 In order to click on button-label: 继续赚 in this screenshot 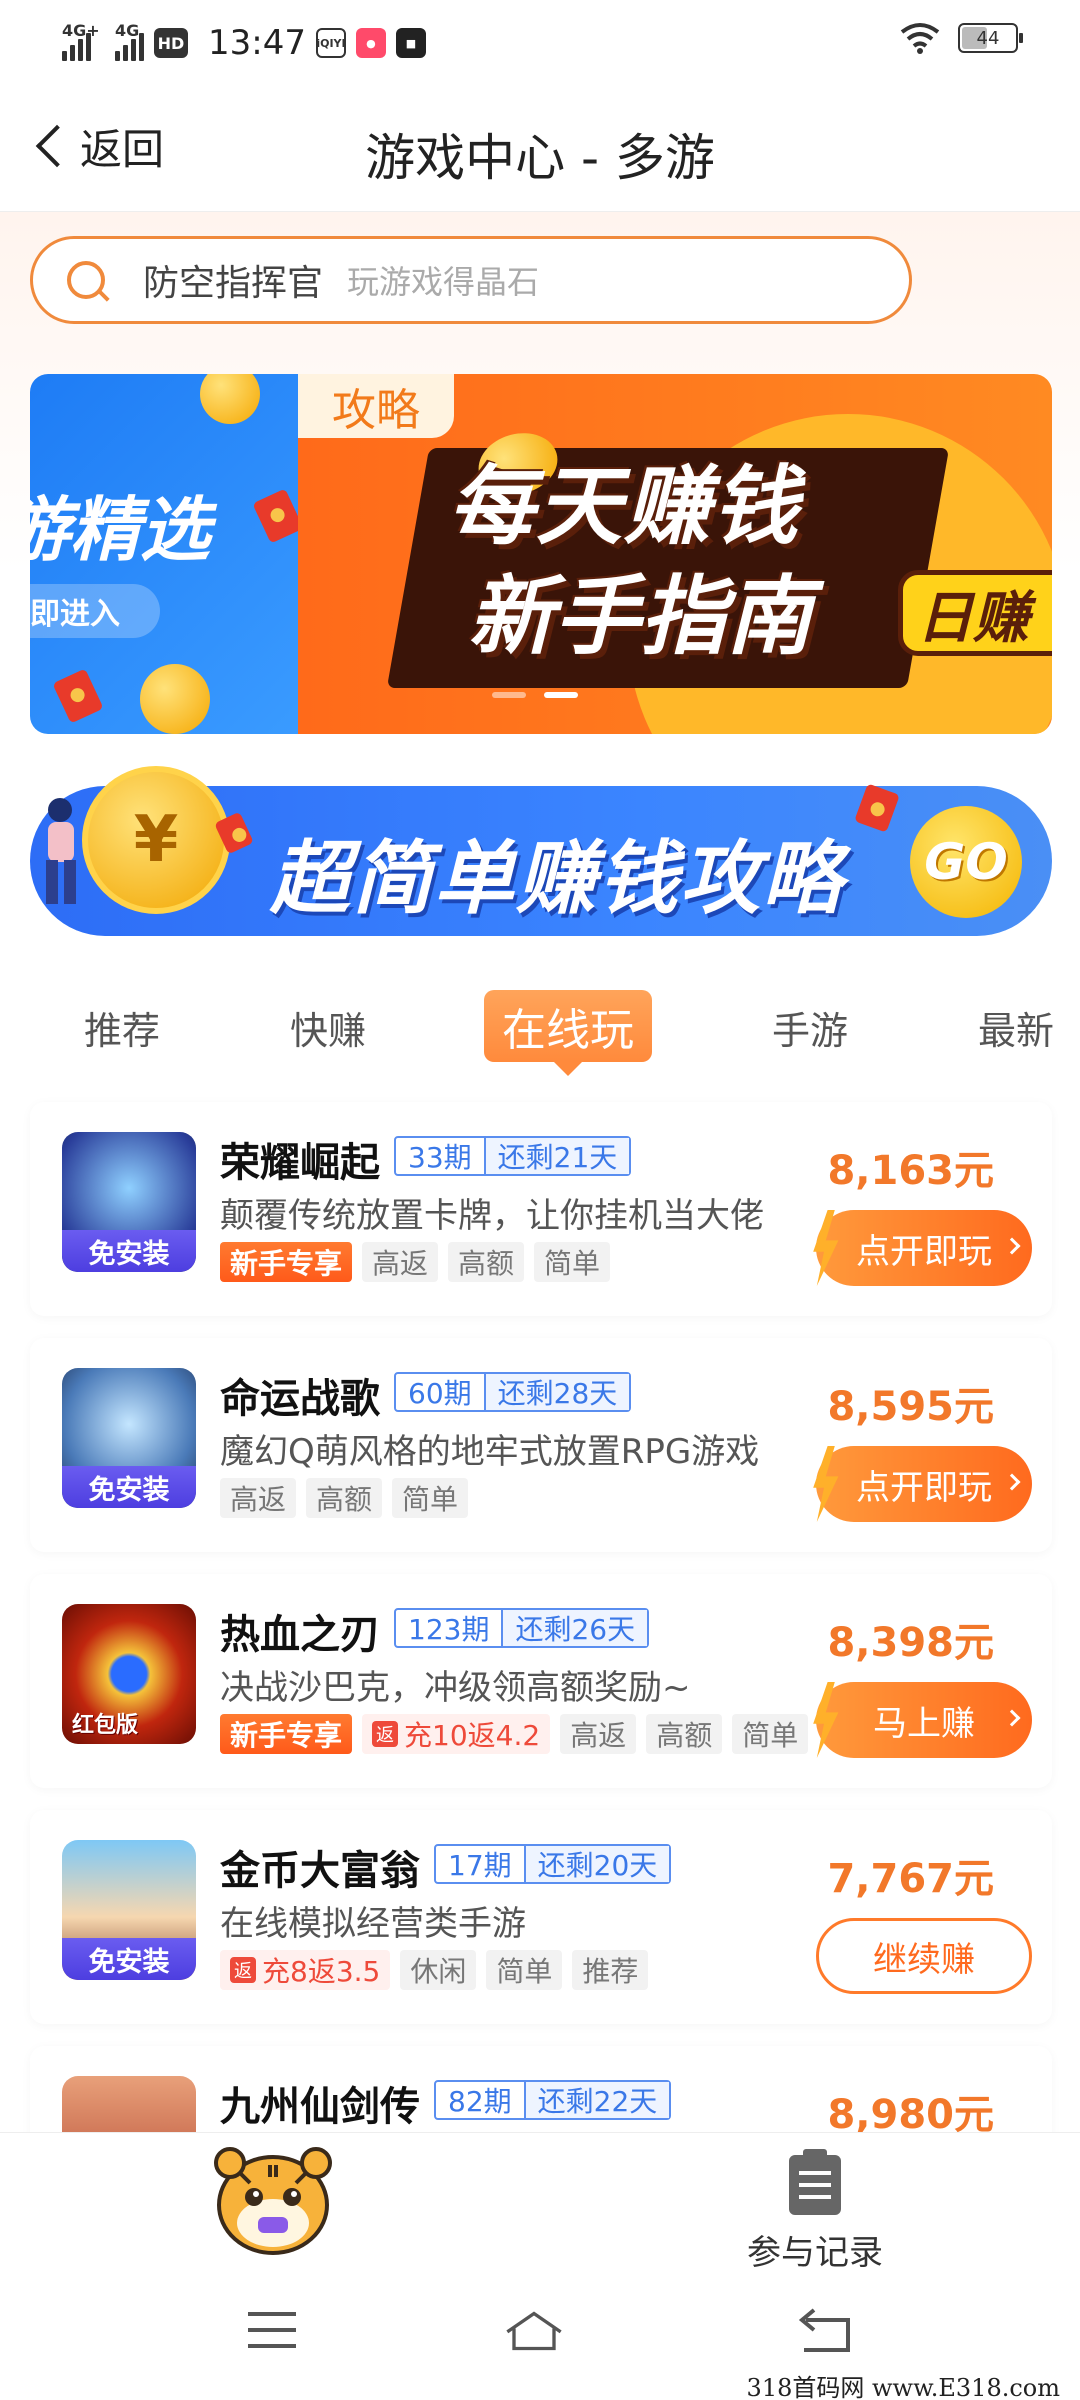, I will do `click(924, 1959)`.